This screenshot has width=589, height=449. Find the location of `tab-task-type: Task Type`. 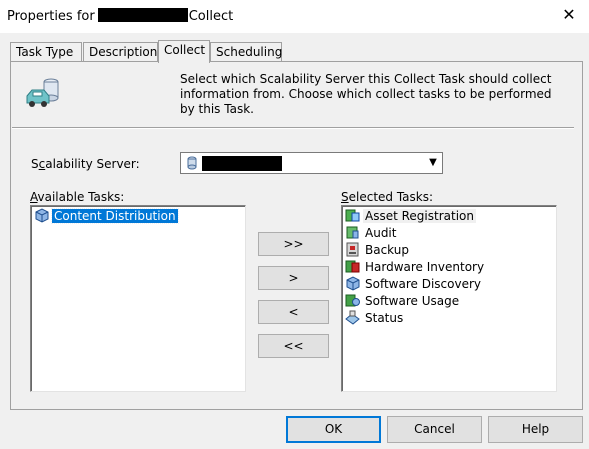

tab-task-type: Task Type is located at coordinates (46, 52).